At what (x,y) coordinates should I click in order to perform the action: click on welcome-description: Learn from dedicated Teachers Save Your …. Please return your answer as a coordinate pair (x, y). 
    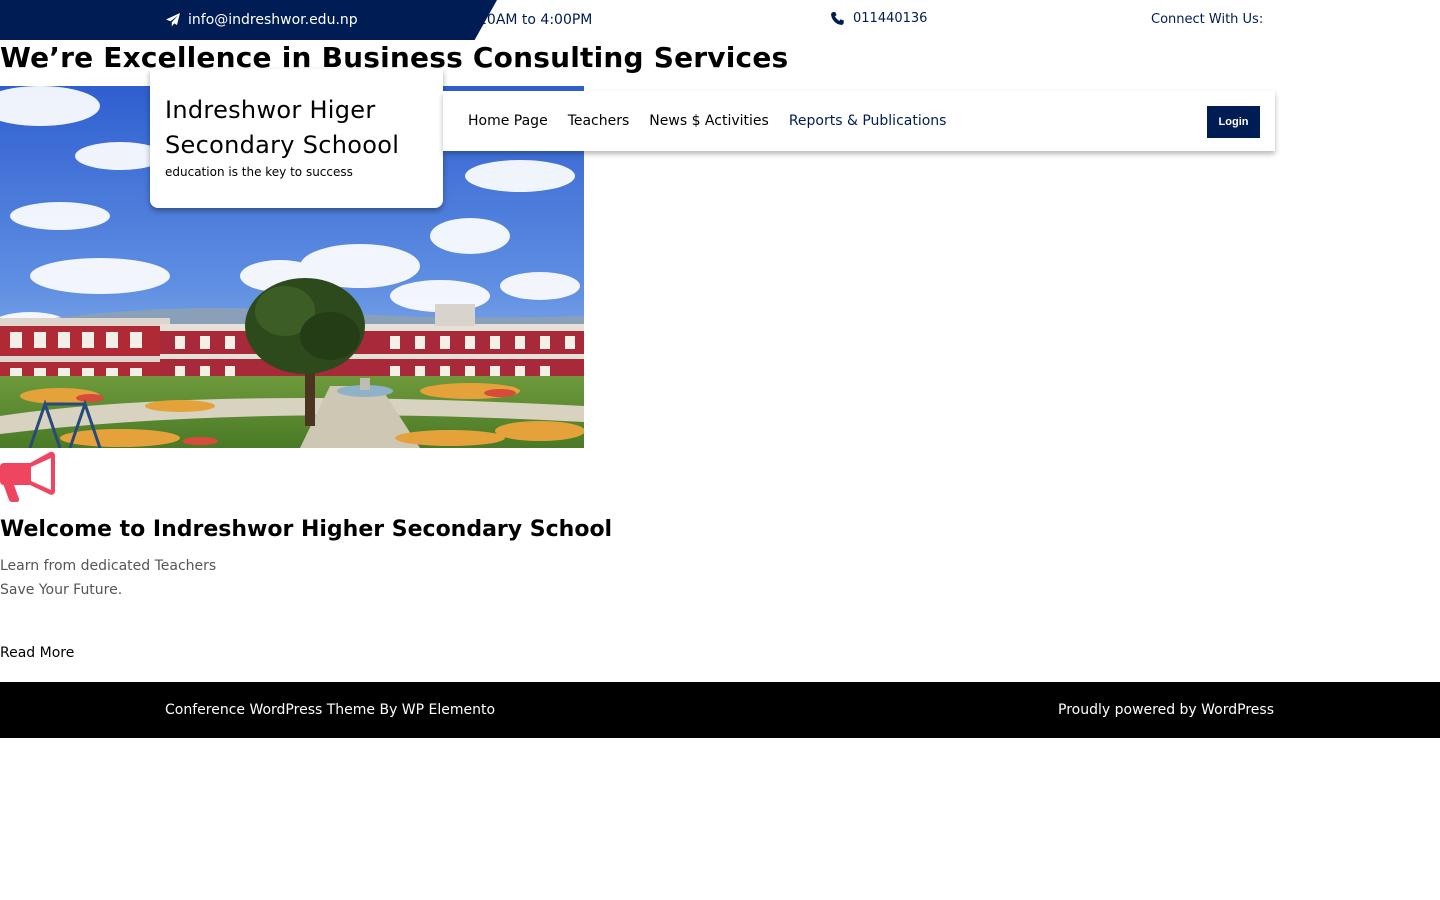
    Looking at the image, I should click on (108, 578).